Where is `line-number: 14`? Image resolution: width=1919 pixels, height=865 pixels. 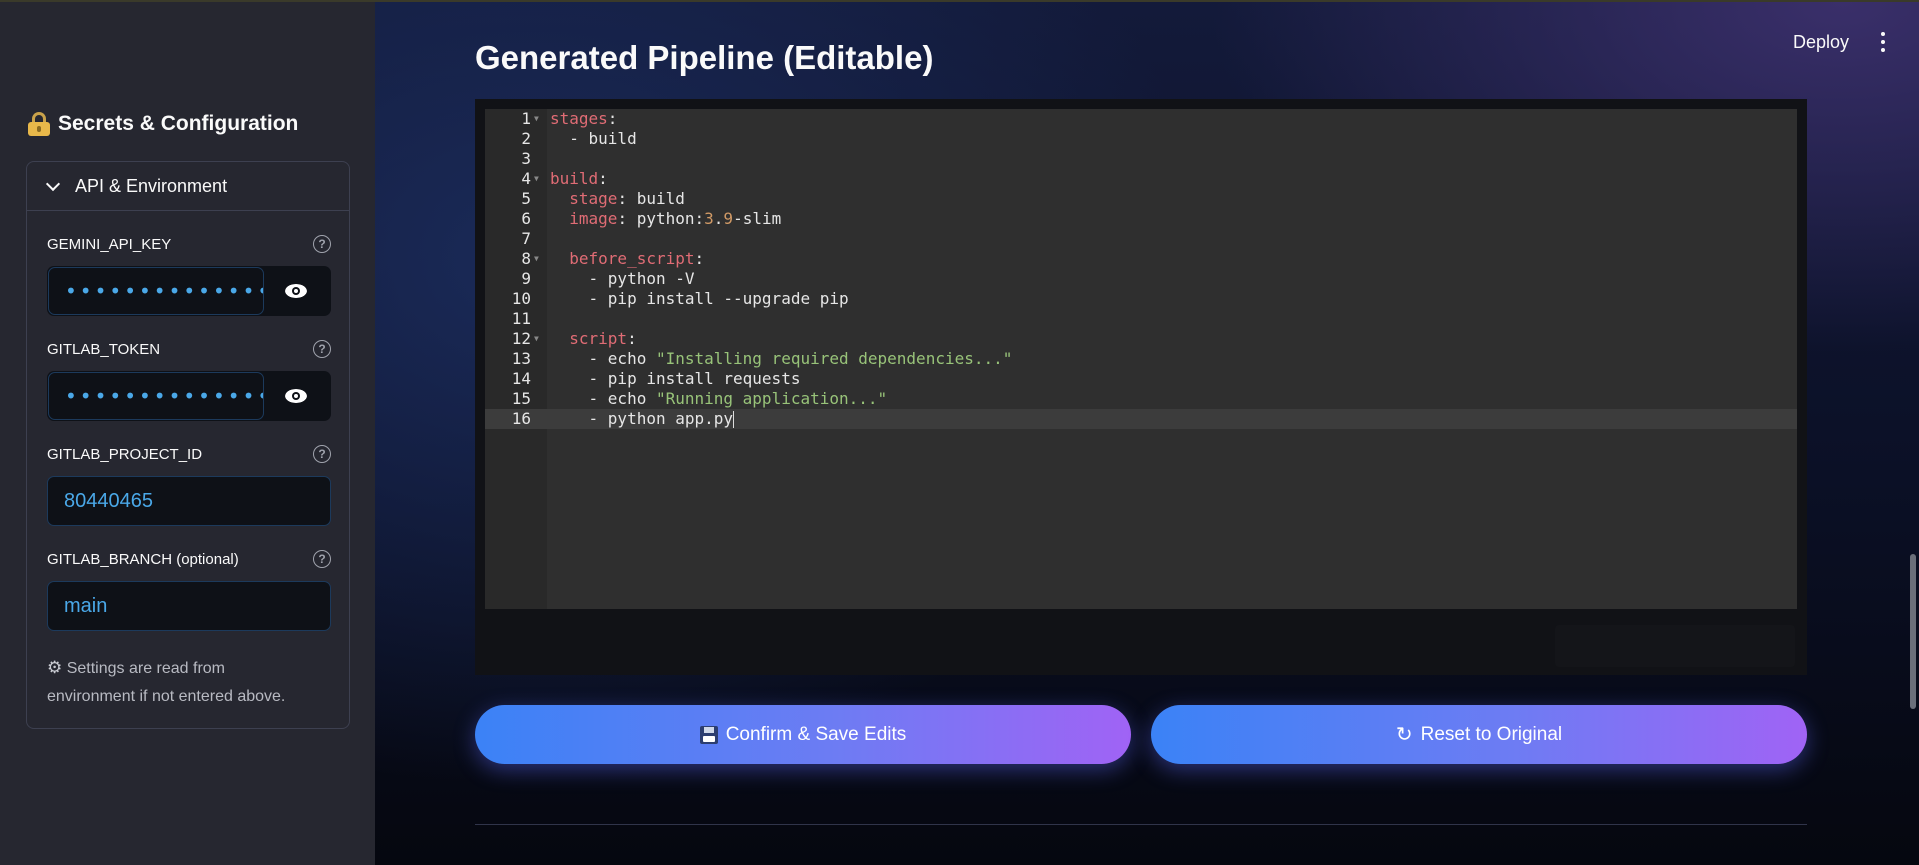
line-number: 14 is located at coordinates (521, 378).